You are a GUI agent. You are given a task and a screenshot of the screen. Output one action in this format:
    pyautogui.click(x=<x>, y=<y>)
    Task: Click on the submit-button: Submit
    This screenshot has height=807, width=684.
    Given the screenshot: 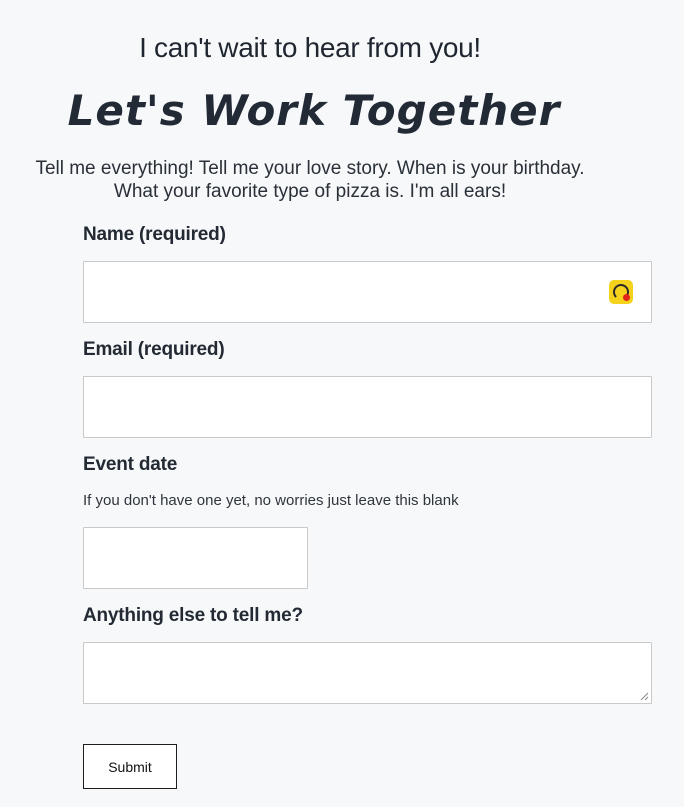 What is the action you would take?
    pyautogui.click(x=130, y=766)
    